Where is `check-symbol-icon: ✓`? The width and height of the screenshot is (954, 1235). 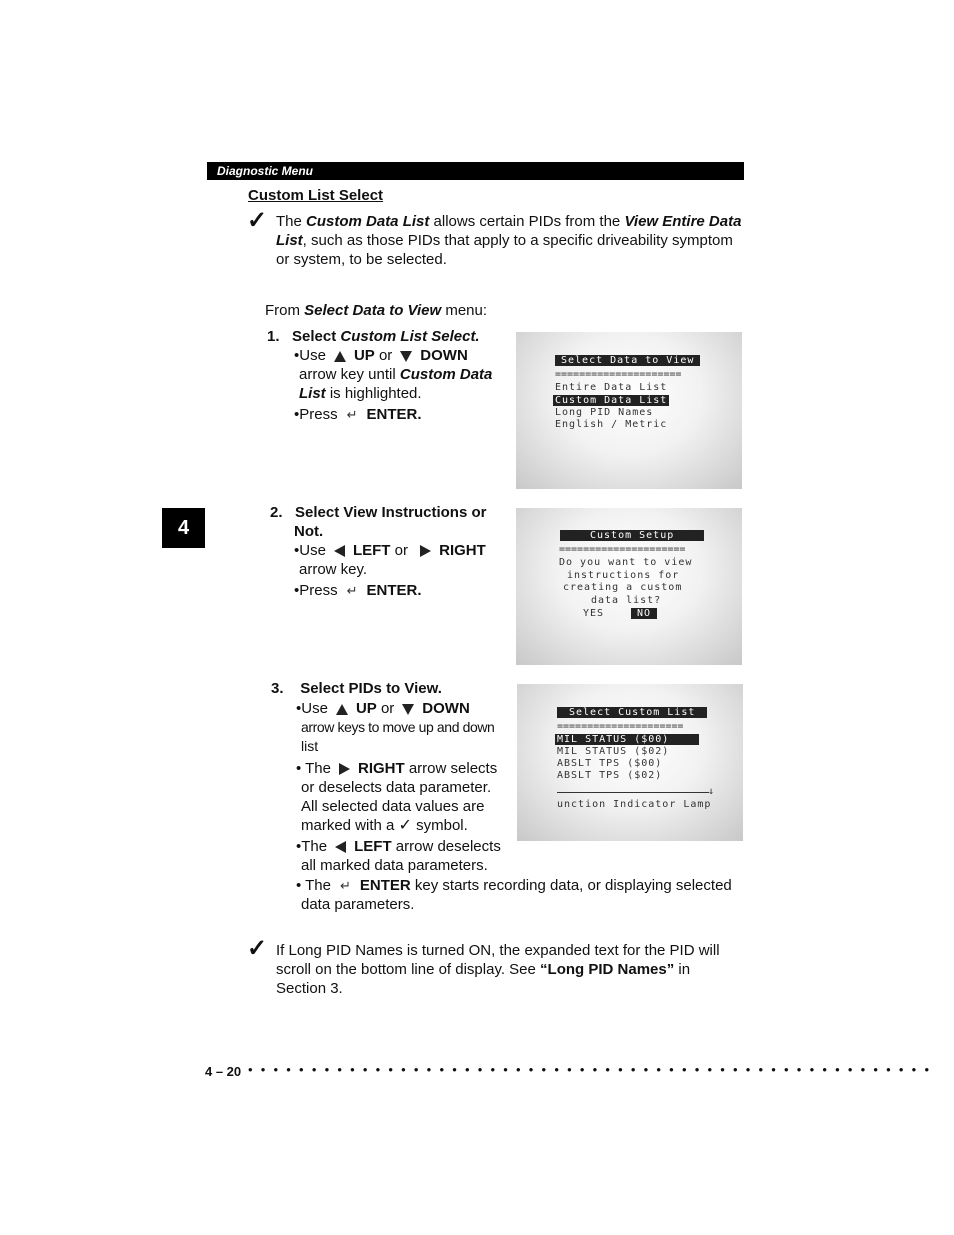
check-symbol-icon: ✓ is located at coordinates (405, 825).